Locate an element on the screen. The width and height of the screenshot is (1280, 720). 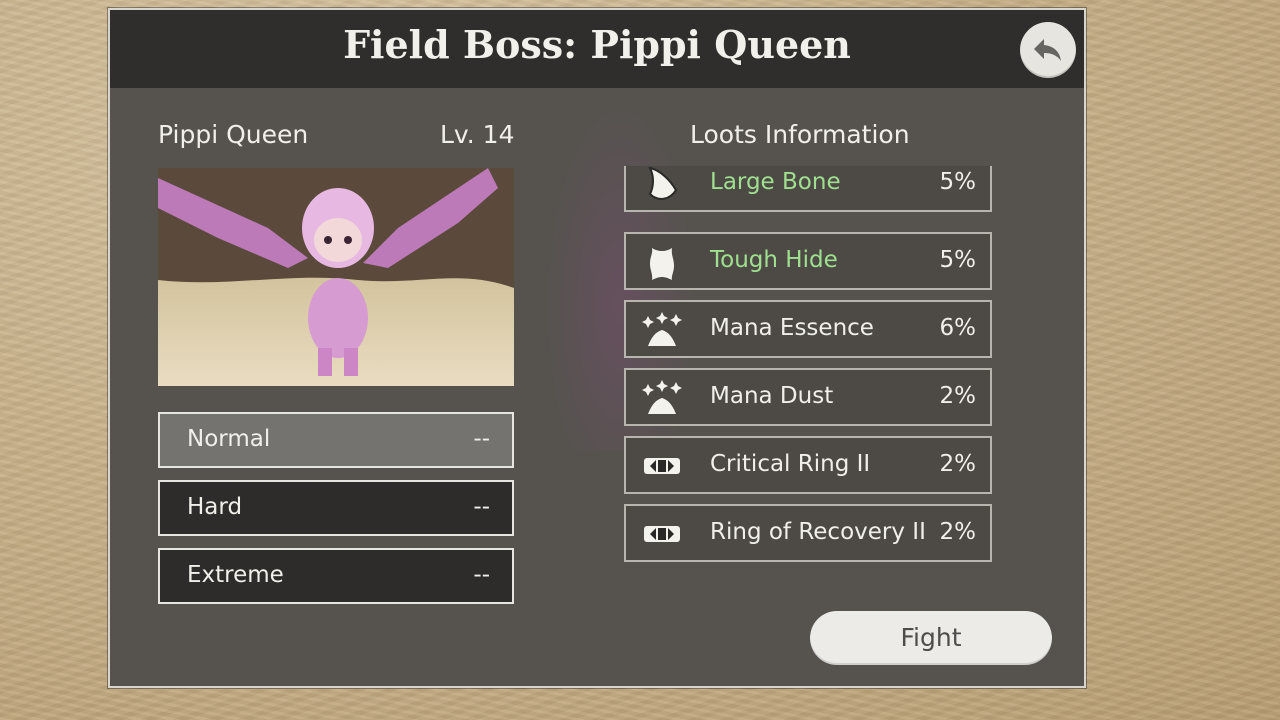
loot-row: Mana Essence 6% is located at coordinates (808, 329).